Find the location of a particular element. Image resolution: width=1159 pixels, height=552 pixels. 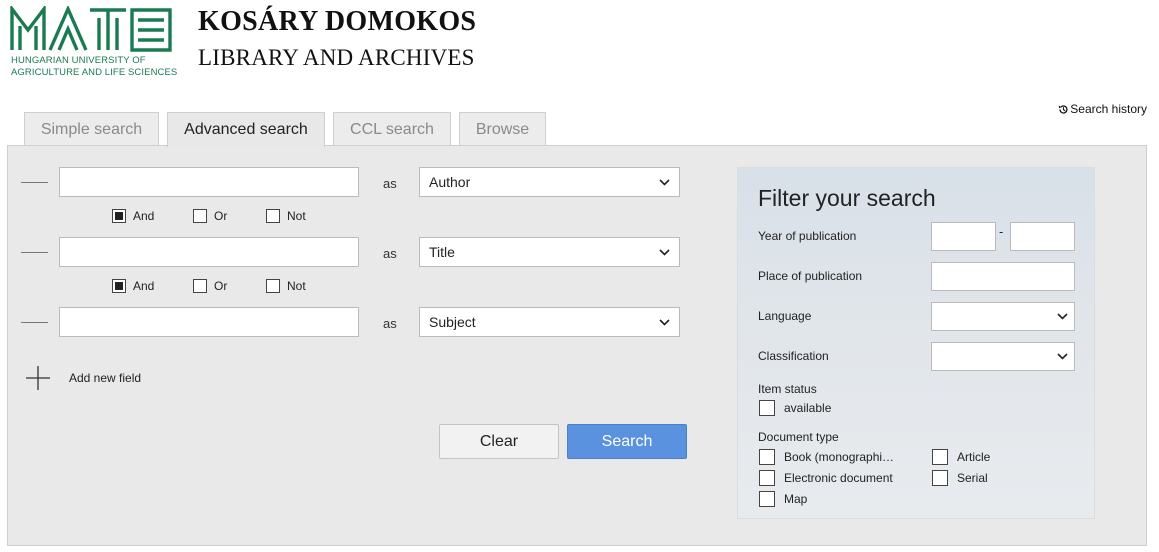

language-select is located at coordinates (1003, 316).